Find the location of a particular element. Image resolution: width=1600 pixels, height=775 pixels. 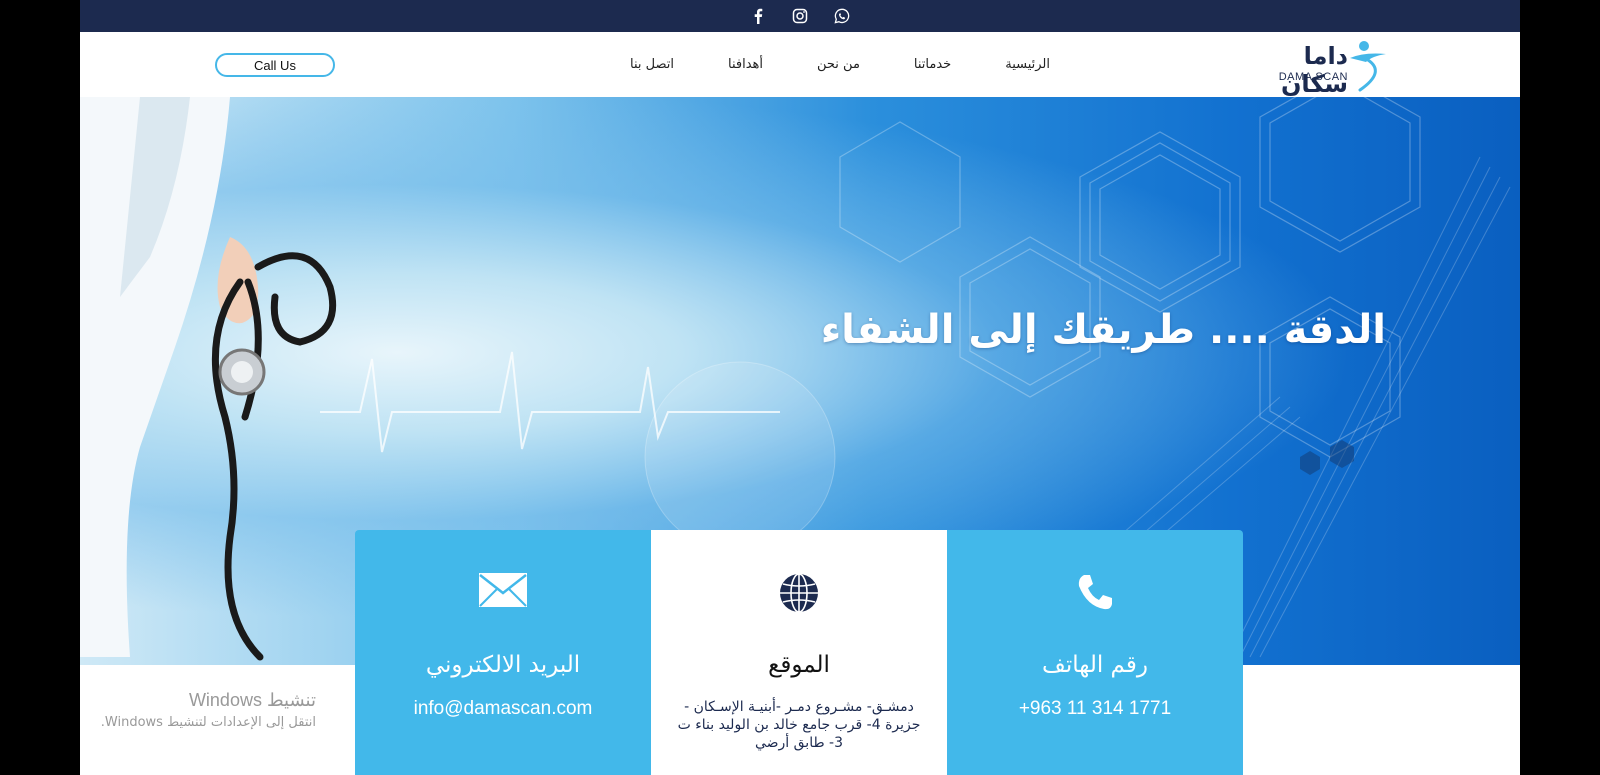

logo-mark-icon is located at coordinates (1368, 66).